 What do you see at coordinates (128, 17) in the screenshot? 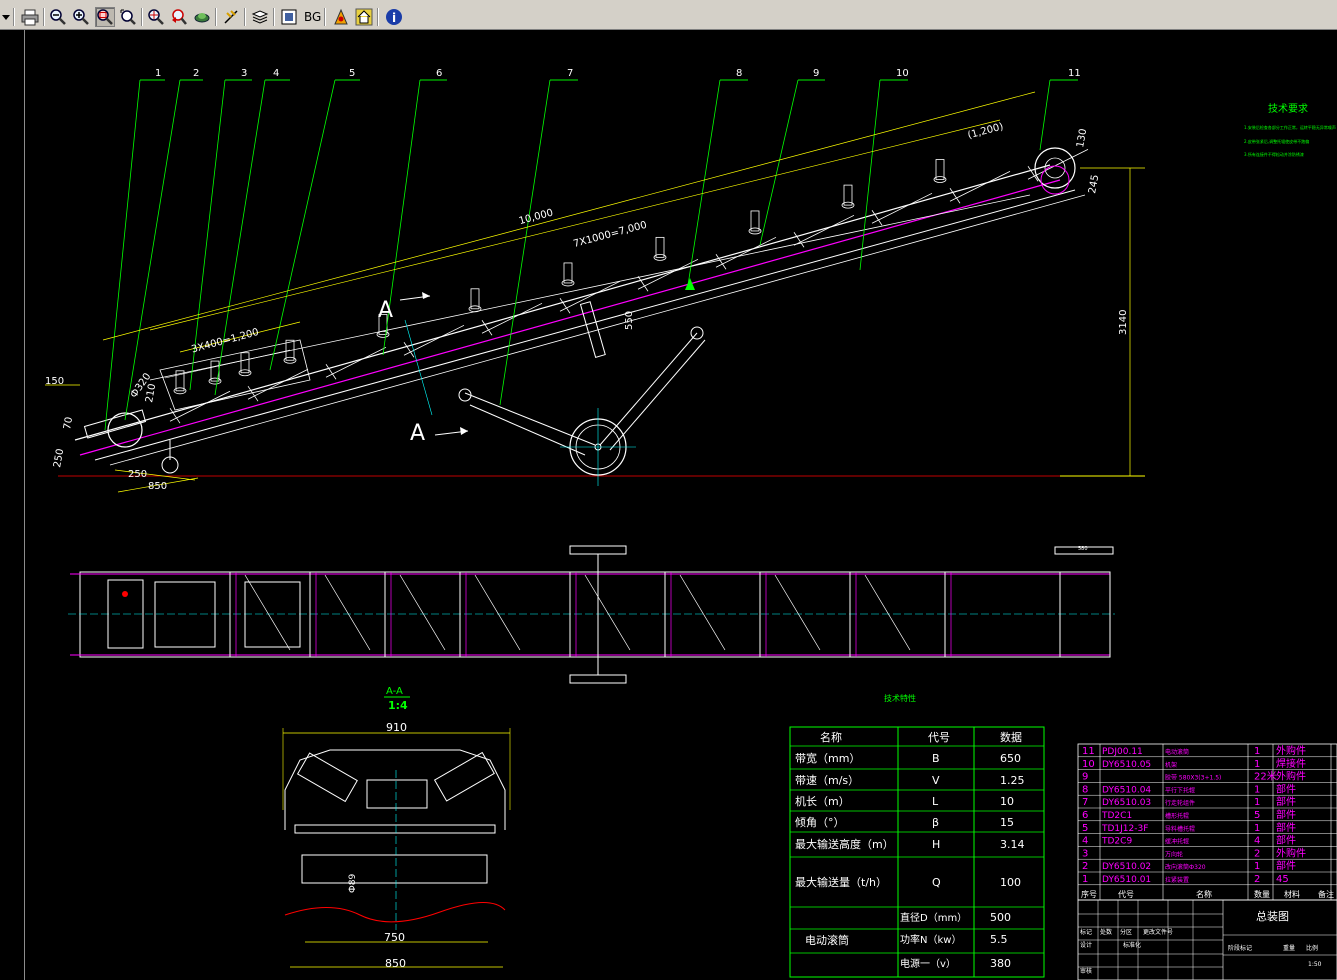
I see `zoom-realtime-icon` at bounding box center [128, 17].